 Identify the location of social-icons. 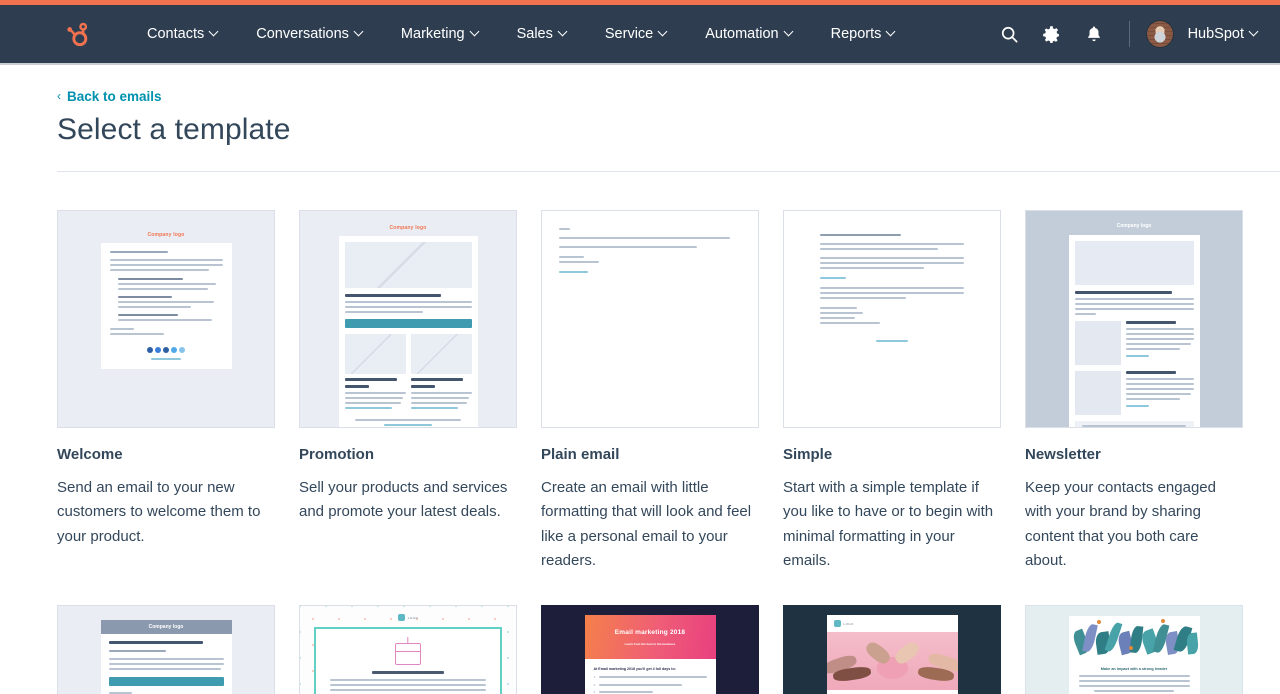
(166, 350).